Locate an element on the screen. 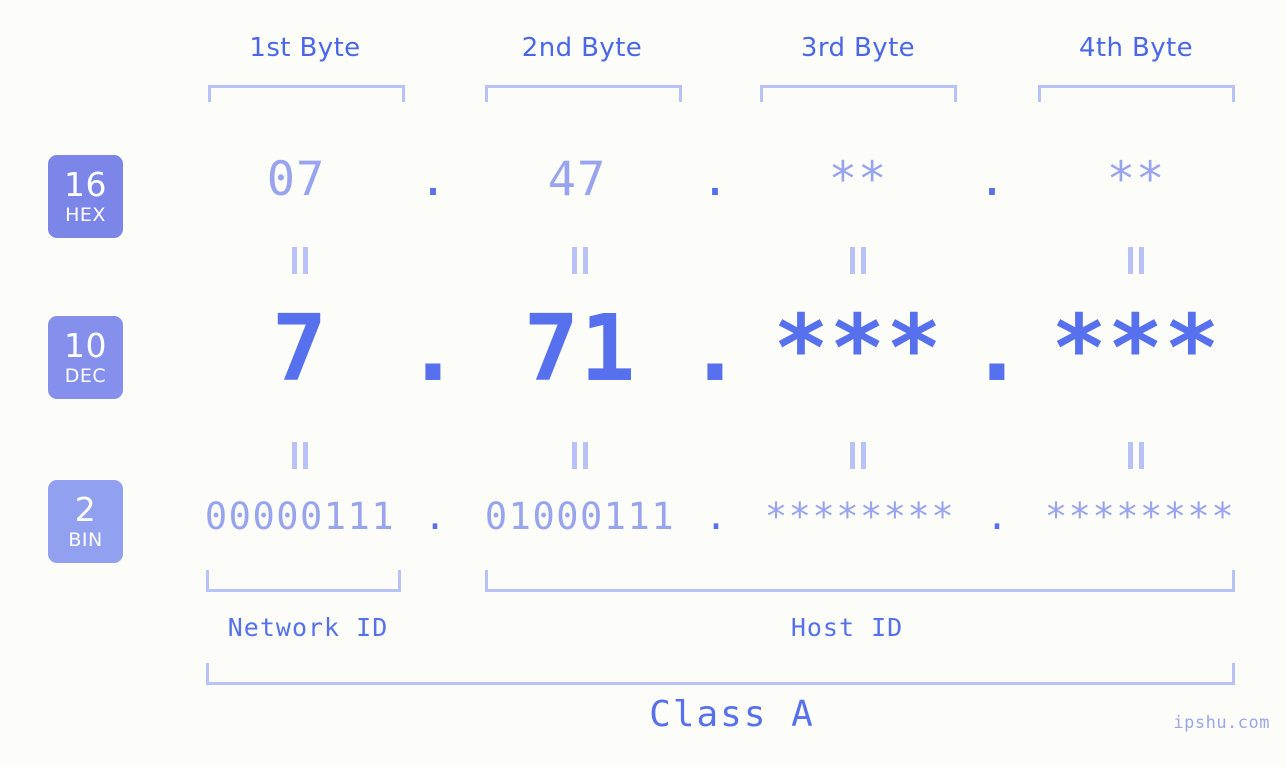  base-badge-dec: 10 DEC is located at coordinates (85, 357).